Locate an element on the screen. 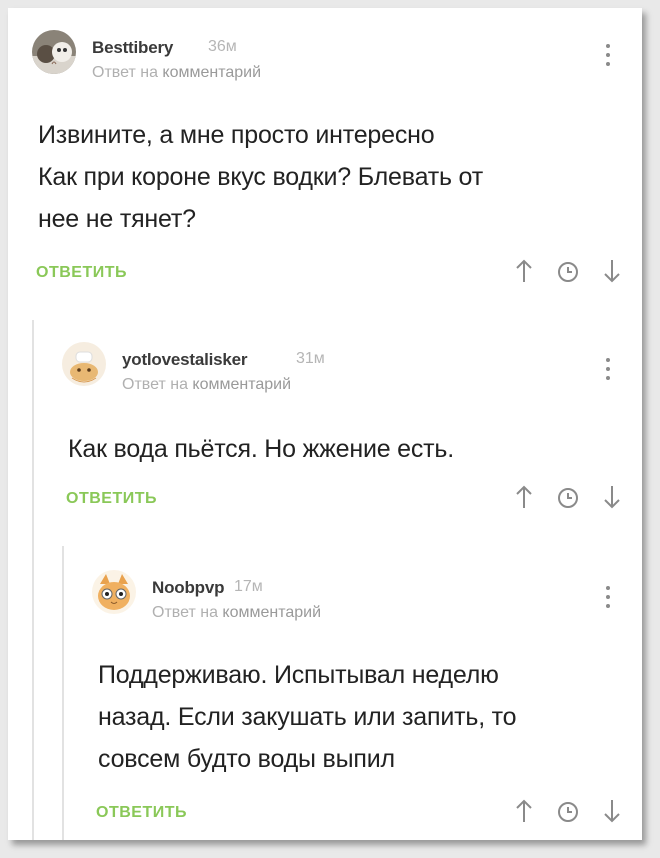  text-line: совсем будто воды выпил is located at coordinates (246, 759).